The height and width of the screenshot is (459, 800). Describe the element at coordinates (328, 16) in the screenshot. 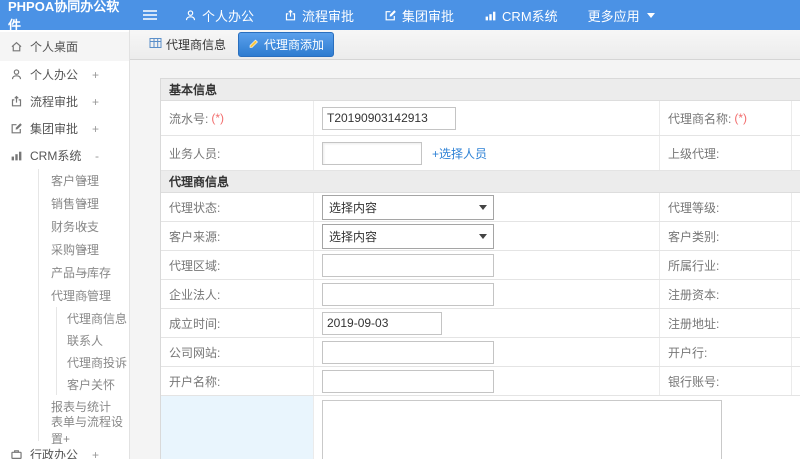

I see `menu-label: 流程审批` at that location.